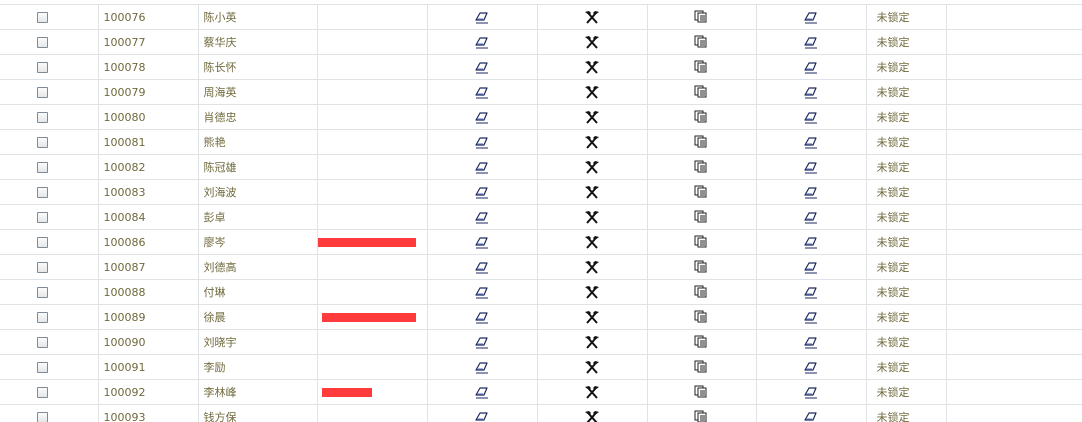 The image size is (1082, 422). I want to click on row-checkbox-cell, so click(49, 92).